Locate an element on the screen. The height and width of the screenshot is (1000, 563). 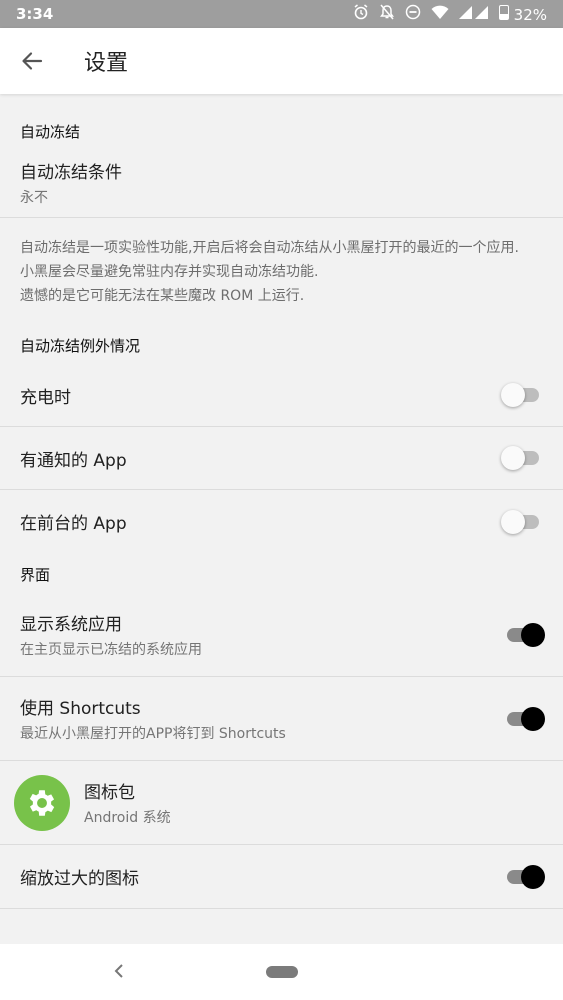
pref-foreground-app: 在前台的 App is located at coordinates (281, 521).